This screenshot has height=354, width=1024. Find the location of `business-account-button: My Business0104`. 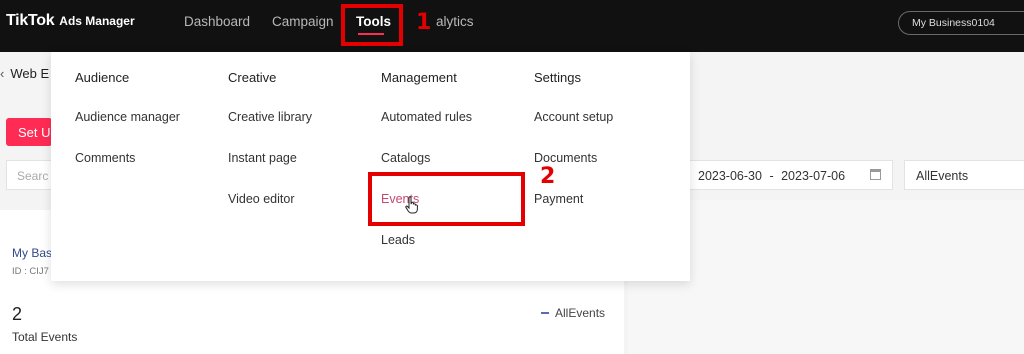

business-account-button: My Business0104 is located at coordinates (961, 23).